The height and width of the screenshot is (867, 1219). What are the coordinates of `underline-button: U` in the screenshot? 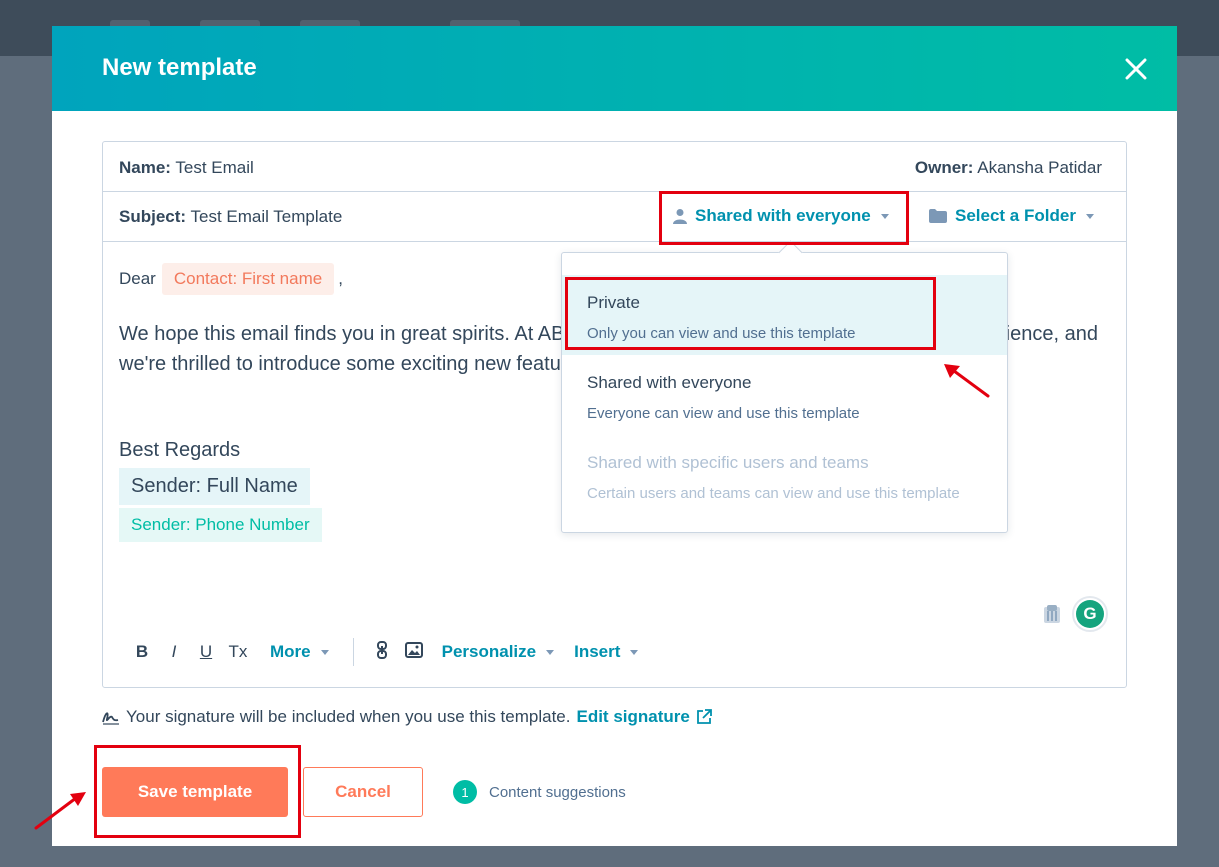 It's located at (206, 652).